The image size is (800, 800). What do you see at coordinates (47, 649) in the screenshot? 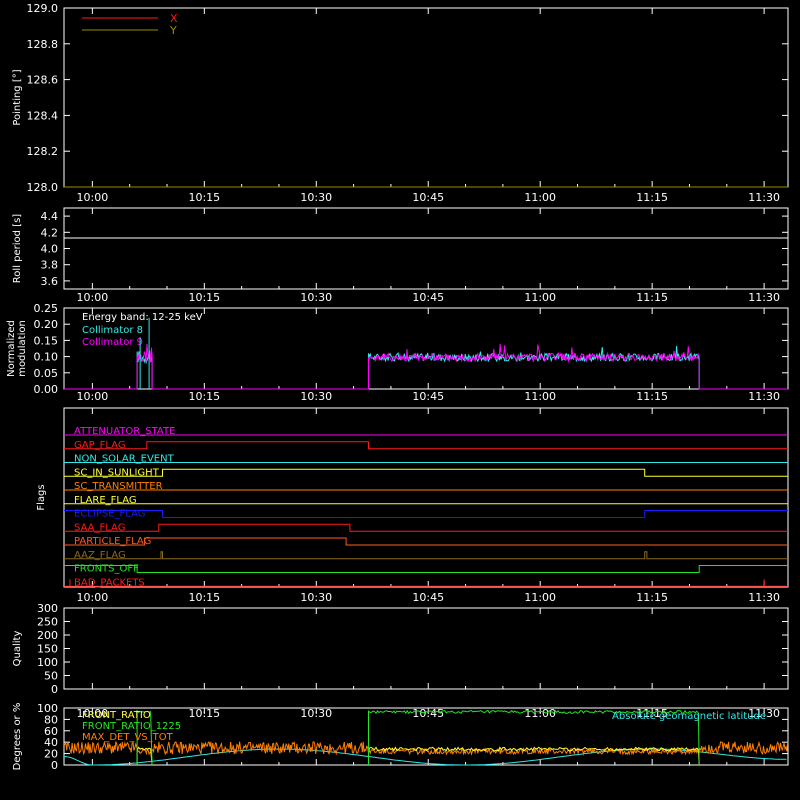
I see `y-tick-label: 150` at bounding box center [47, 649].